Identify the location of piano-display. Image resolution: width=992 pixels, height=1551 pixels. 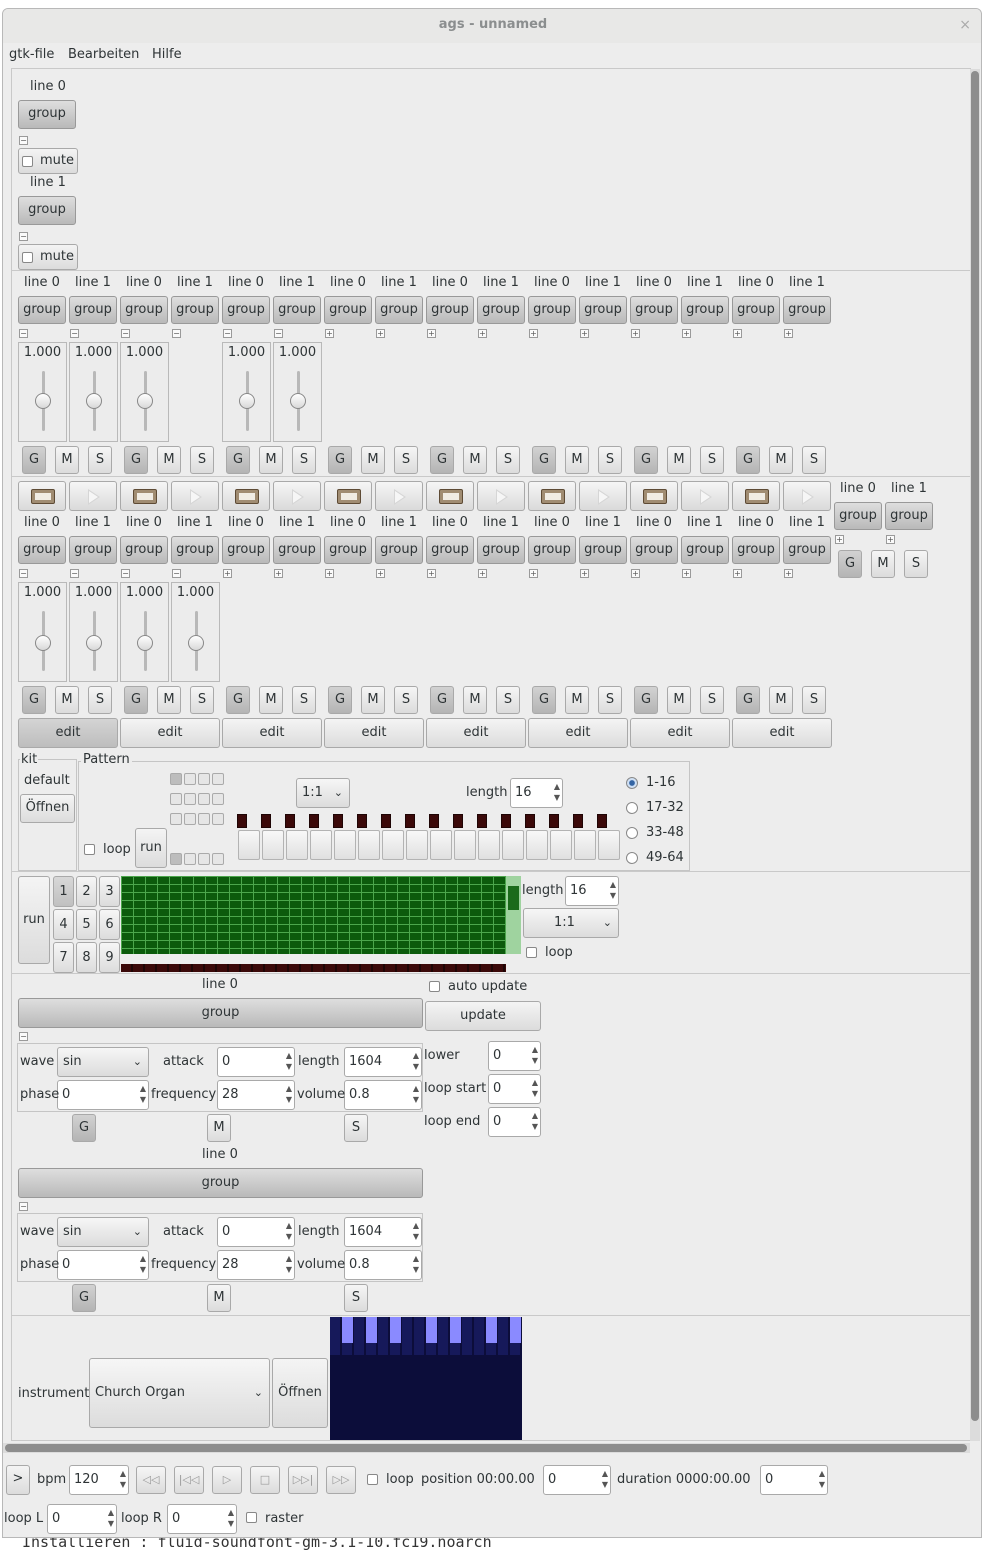
(426, 1378).